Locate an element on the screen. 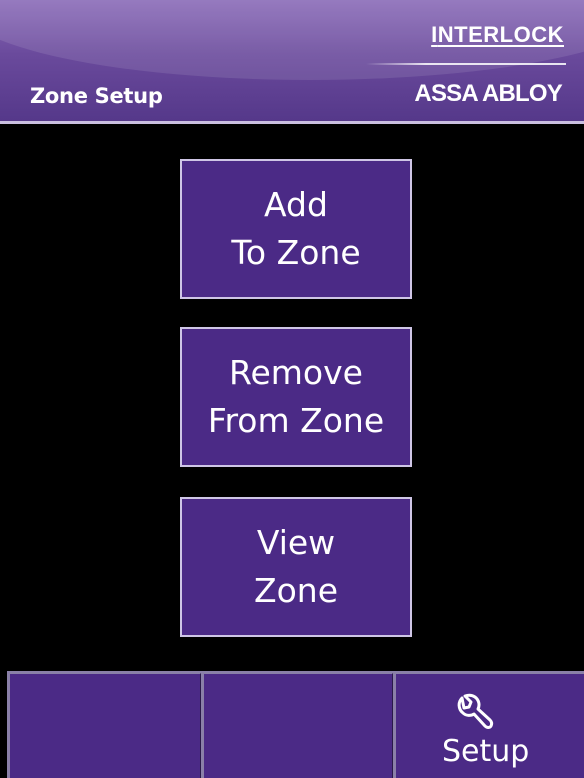  interlock-logo: INTERLOCK is located at coordinates (497, 35).